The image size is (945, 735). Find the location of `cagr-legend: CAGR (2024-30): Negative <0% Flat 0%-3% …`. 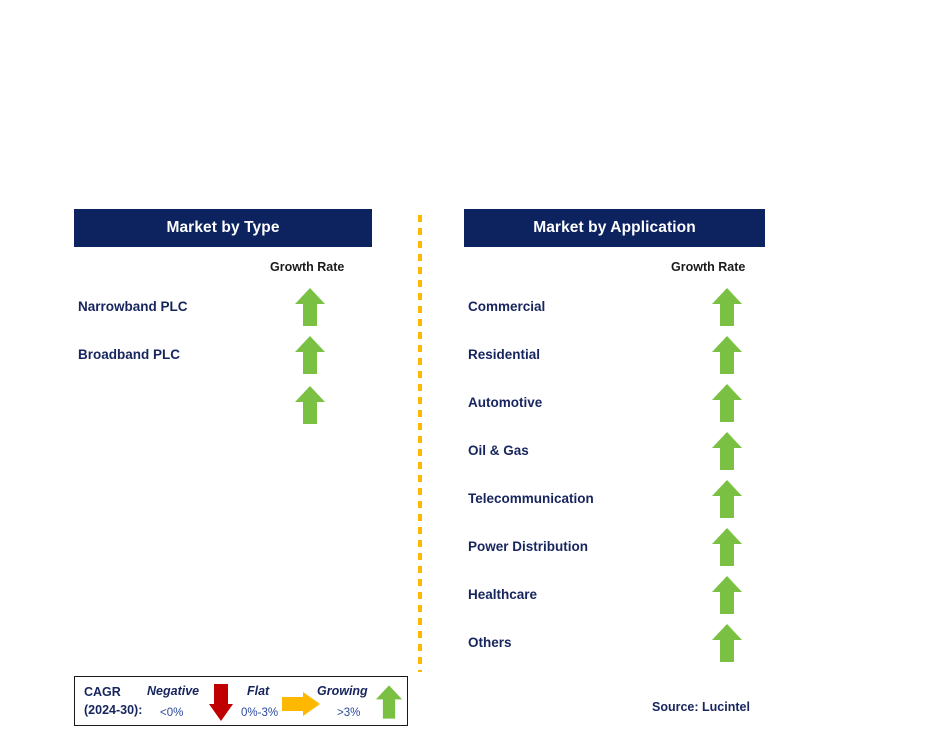

cagr-legend: CAGR (2024-30): Negative <0% Flat 0%-3% … is located at coordinates (241, 701).